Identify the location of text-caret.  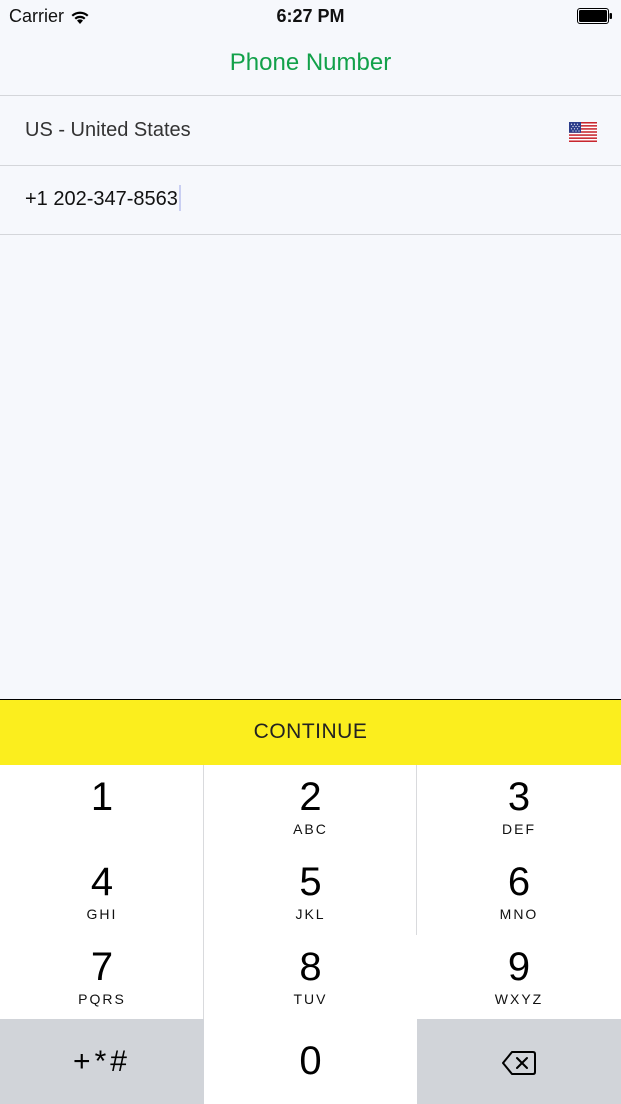
(179, 197).